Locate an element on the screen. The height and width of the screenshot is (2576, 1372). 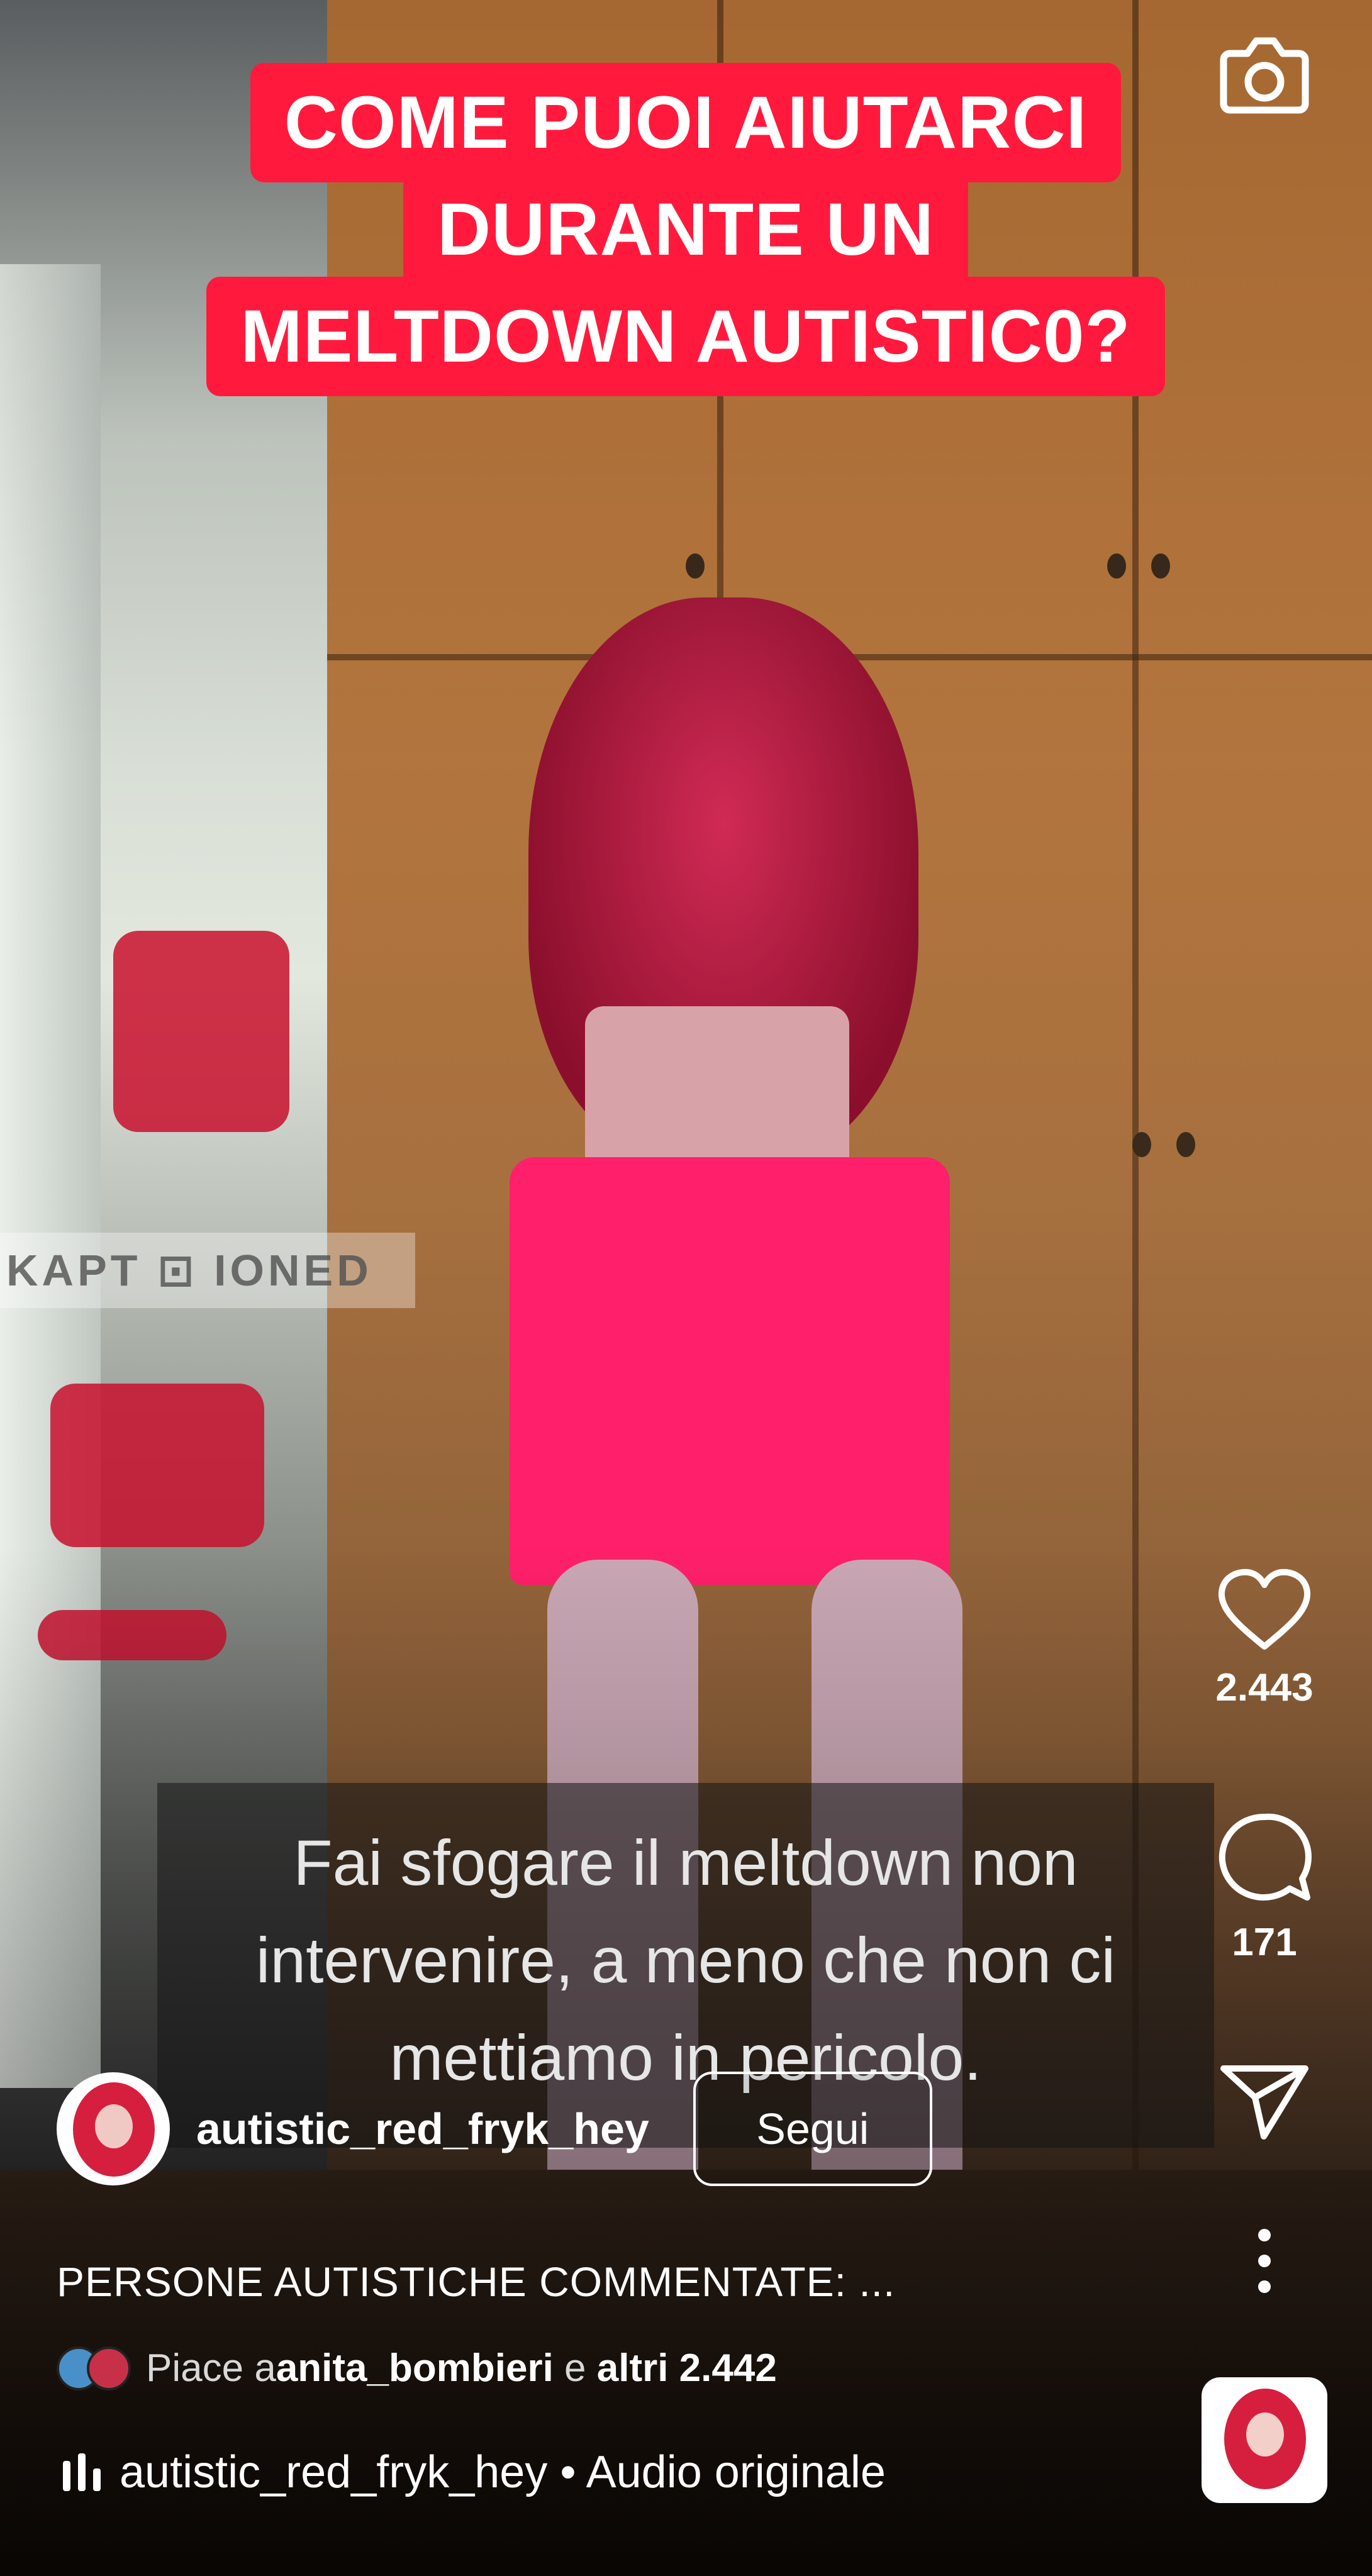
likes-count: 2.443 is located at coordinates (1264, 1687).